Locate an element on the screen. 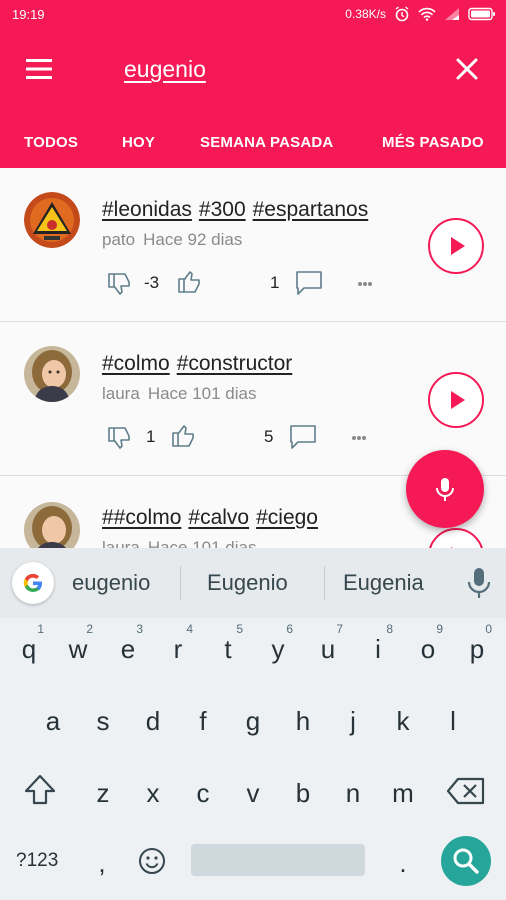 Image resolution: width=506 pixels, height=900 pixels. network-speed: 0.38K/s is located at coordinates (365, 14).